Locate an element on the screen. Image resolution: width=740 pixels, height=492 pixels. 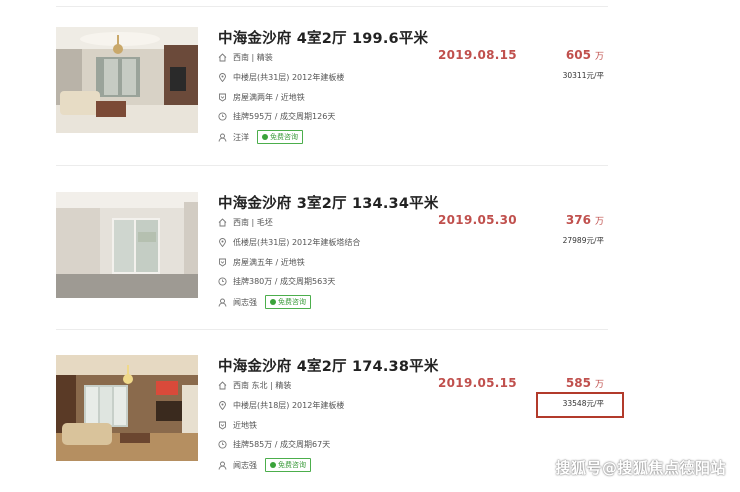
tags-row: 近地铁 is located at coordinates (237, 425).